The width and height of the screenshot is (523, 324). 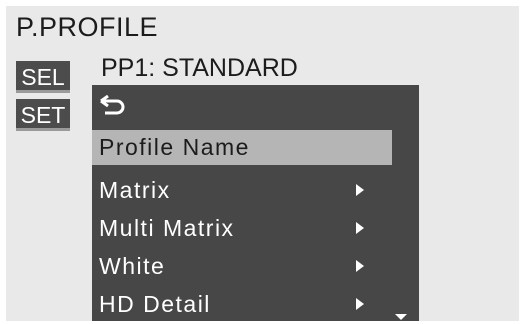 What do you see at coordinates (242, 228) in the screenshot?
I see `menu-item-multi-matrix: Multi Matrix` at bounding box center [242, 228].